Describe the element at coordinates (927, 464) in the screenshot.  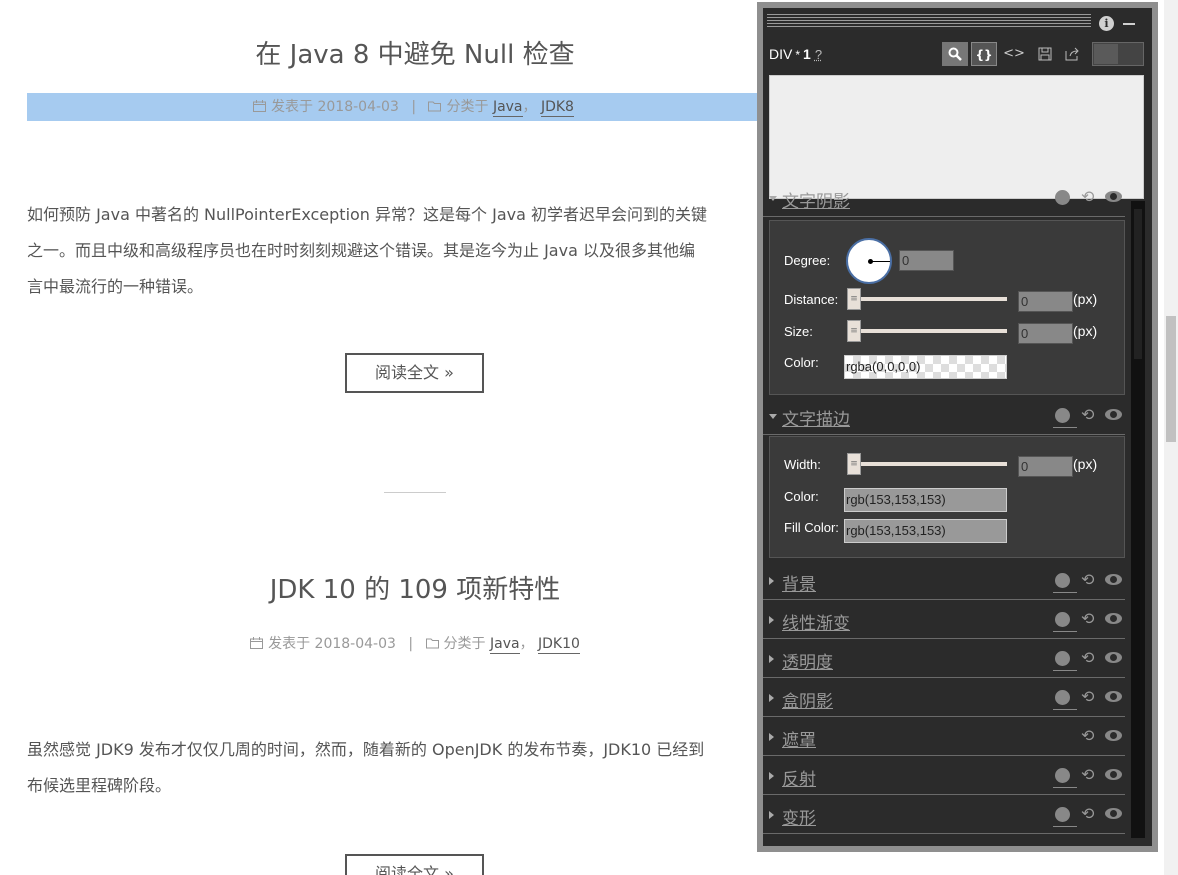
I see `width-slider: ≡` at that location.